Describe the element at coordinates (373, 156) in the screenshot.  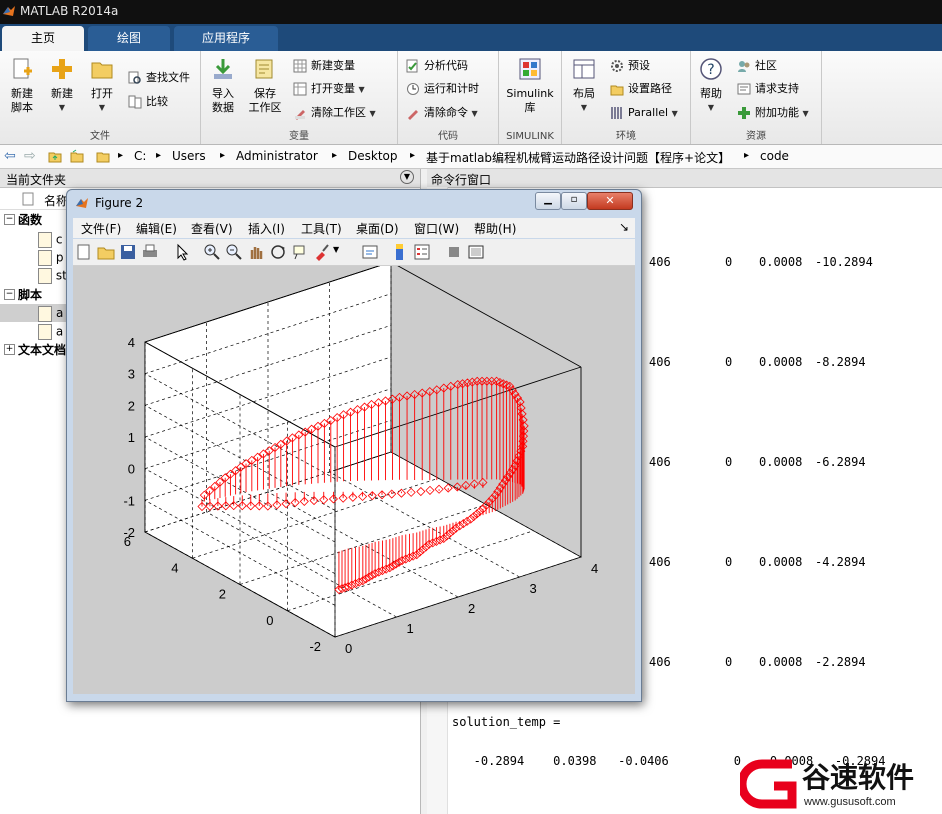
I see `breadcrumb-item: Desktop` at that location.